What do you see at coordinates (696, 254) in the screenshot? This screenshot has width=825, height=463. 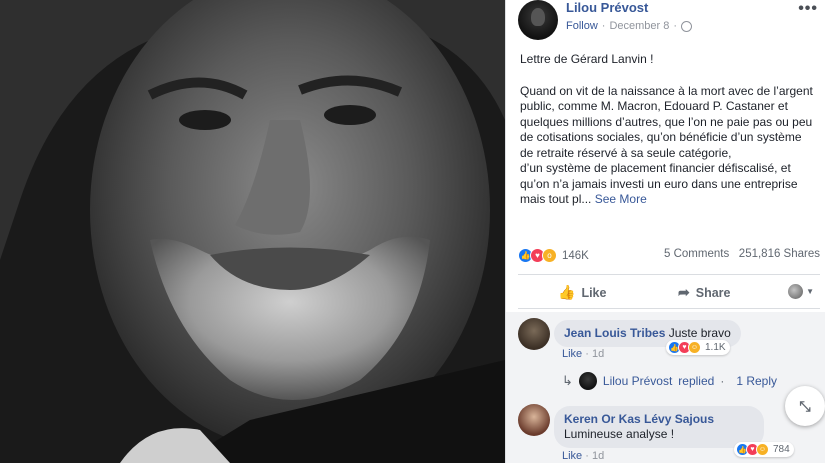 I see `comments-count: 5 Comments` at bounding box center [696, 254].